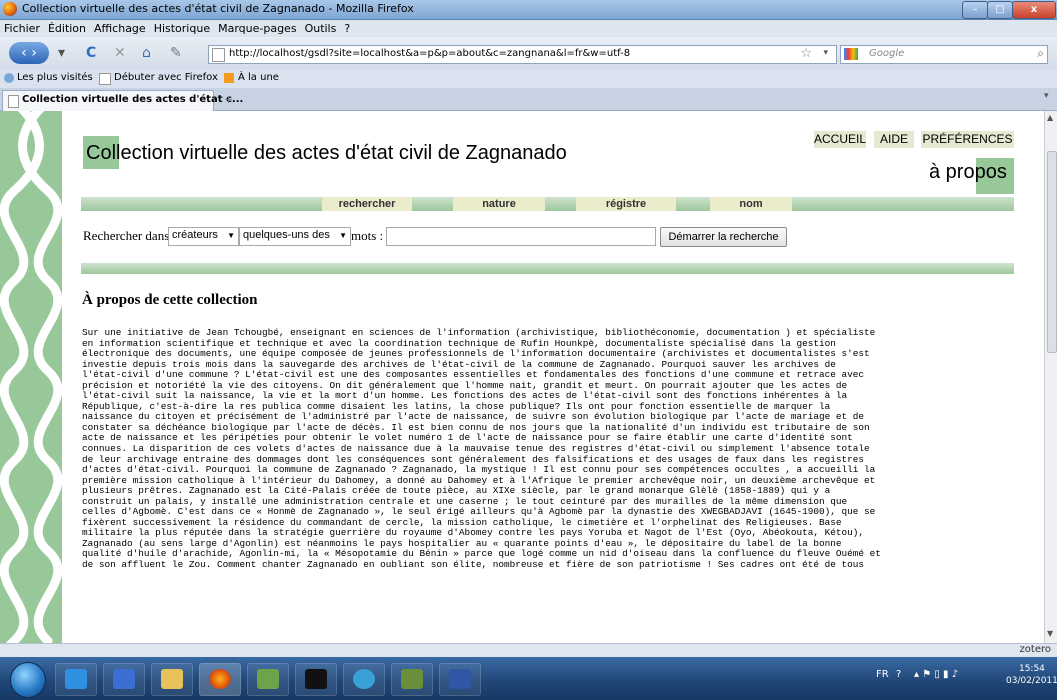  I want to click on minimize-button: –, so click(975, 10).